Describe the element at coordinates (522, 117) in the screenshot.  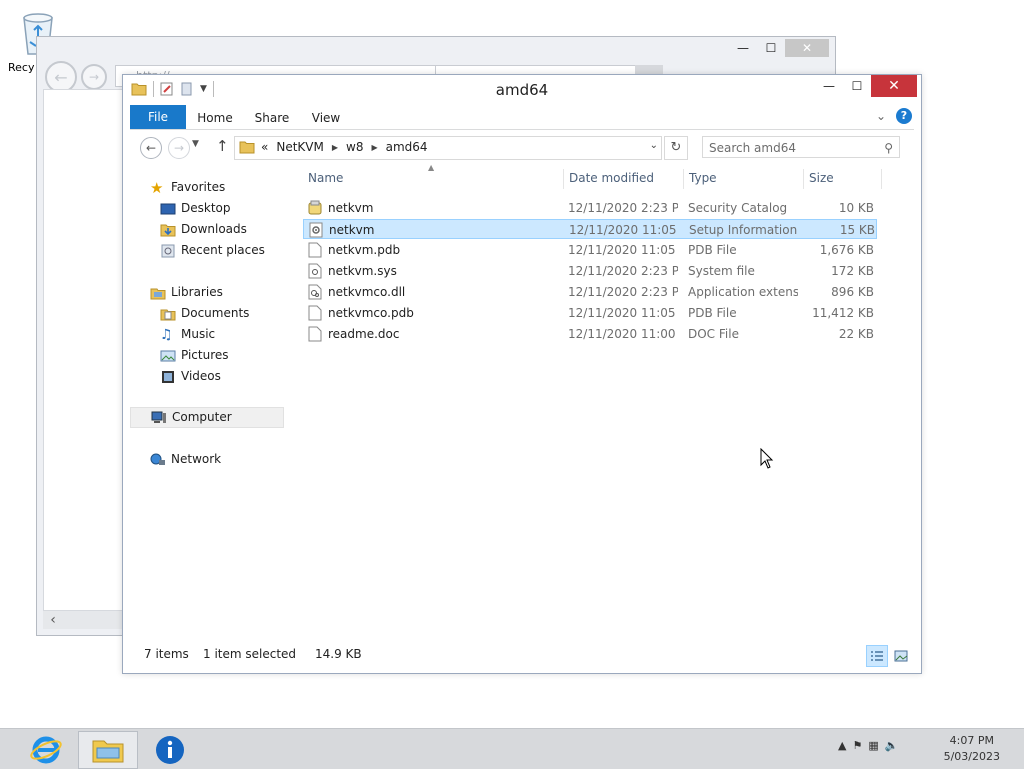
I see `ribbon: File Home Share View ⌄ ?` at that location.